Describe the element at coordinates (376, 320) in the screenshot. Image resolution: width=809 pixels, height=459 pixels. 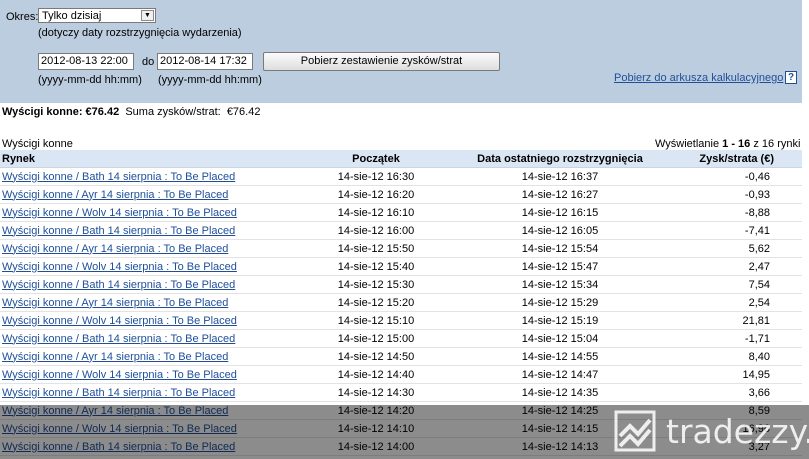
I see `start-time: 14-sie-12 15:10` at that location.